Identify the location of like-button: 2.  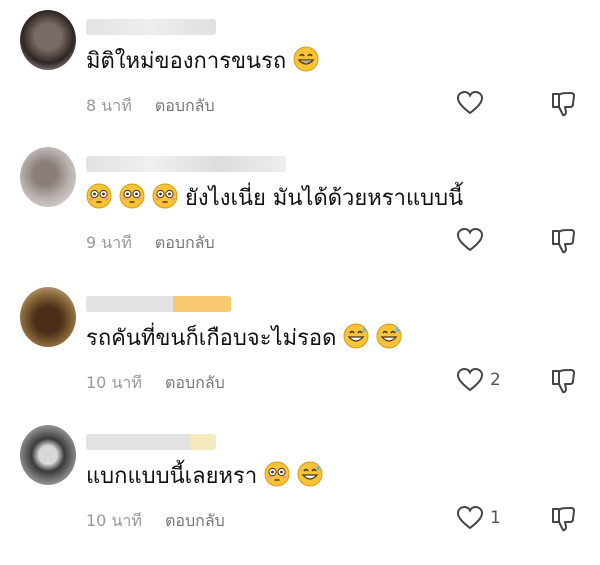
(478, 380).